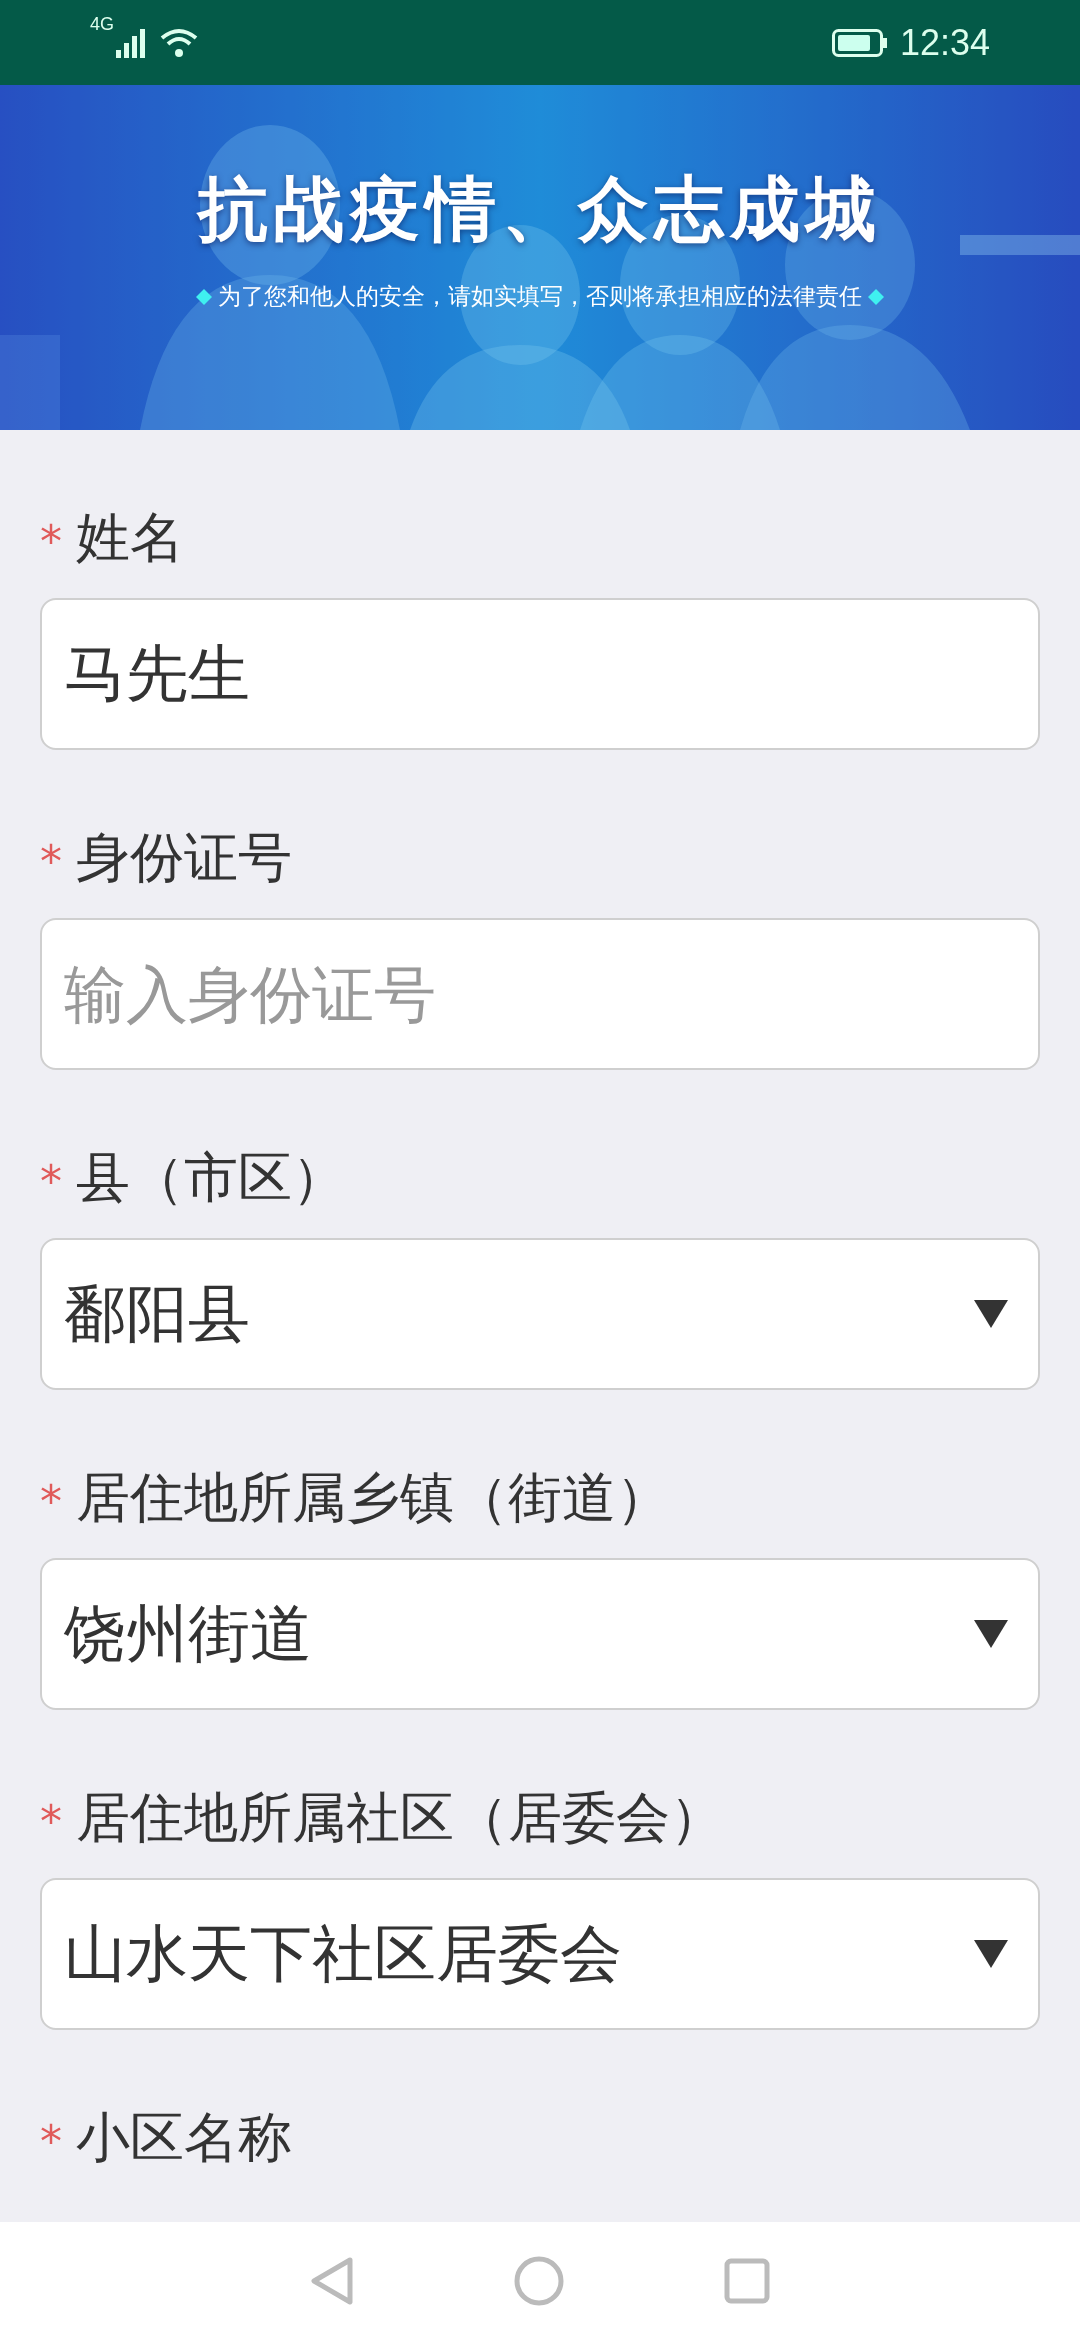 The image size is (1080, 2340). Describe the element at coordinates (540, 994) in the screenshot. I see `text-field: 输入身份证号` at that location.